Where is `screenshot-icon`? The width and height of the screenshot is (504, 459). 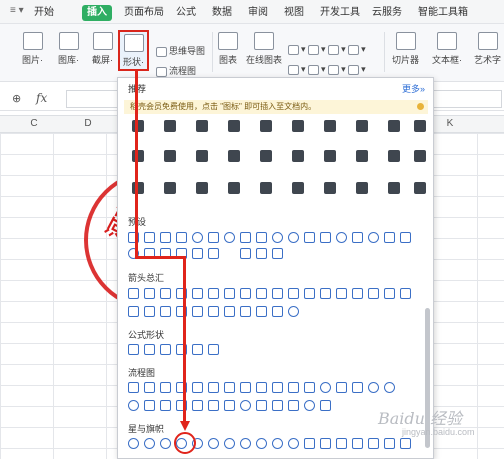 screenshot-icon is located at coordinates (102, 41).